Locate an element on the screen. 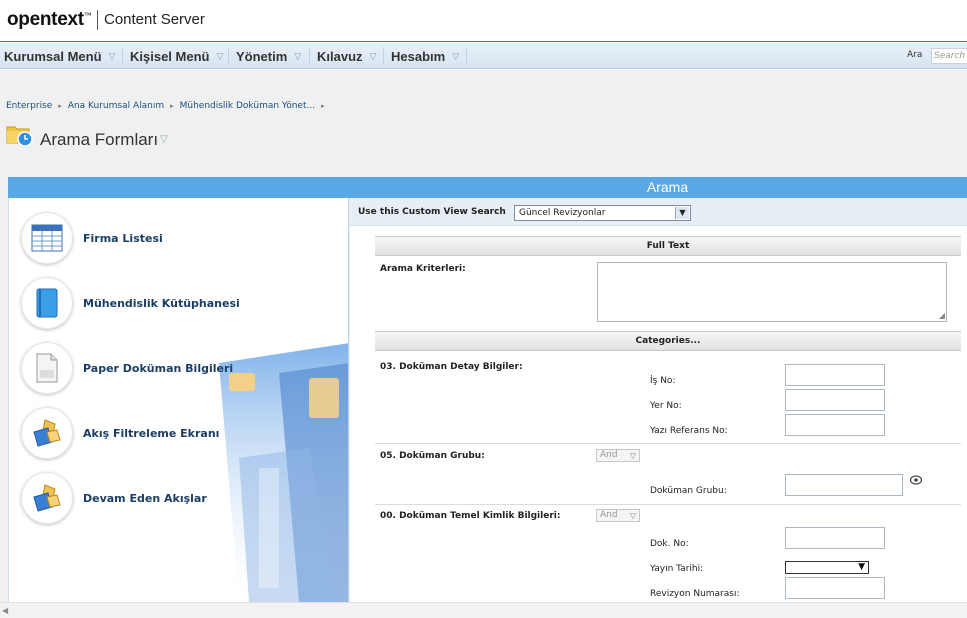  panel-title: Arama is located at coordinates (487, 187).